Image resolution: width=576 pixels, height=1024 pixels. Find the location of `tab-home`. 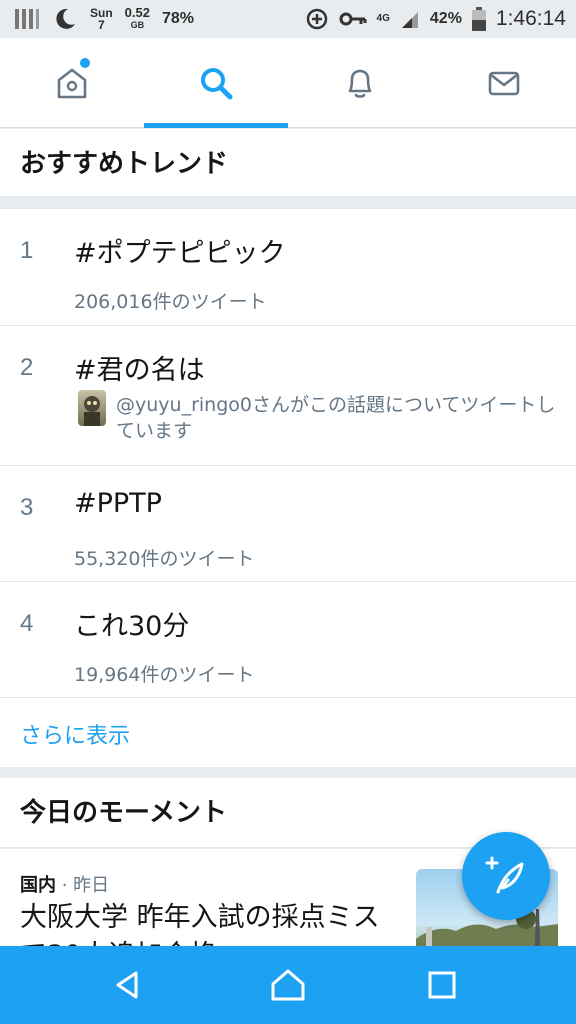

tab-home is located at coordinates (72, 83).